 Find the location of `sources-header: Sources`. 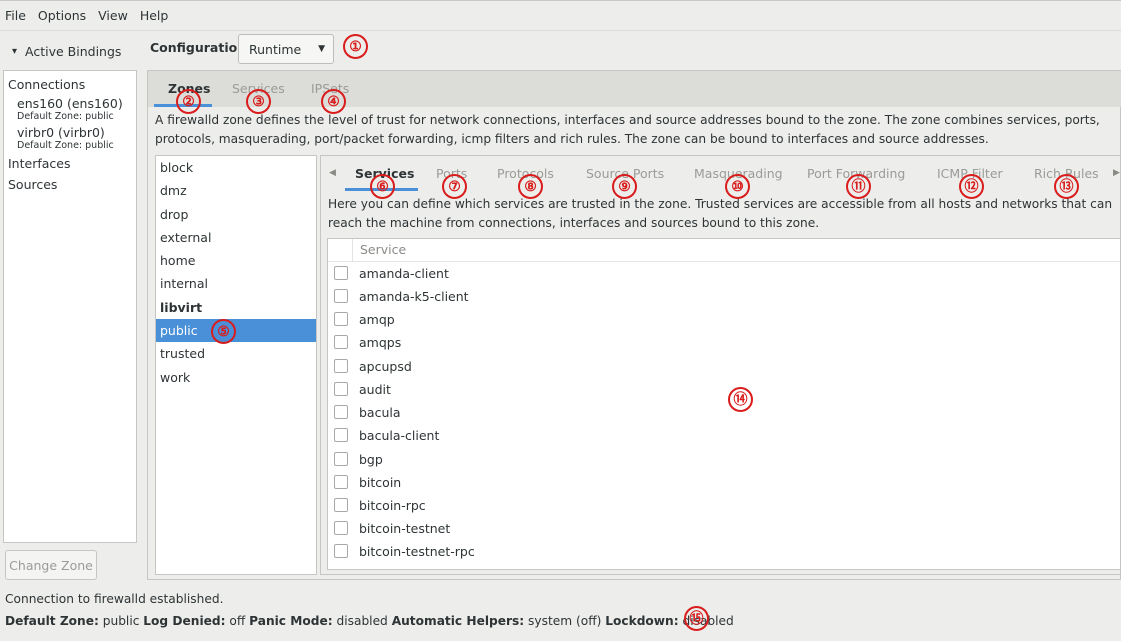

sources-header: Sources is located at coordinates (72, 184).